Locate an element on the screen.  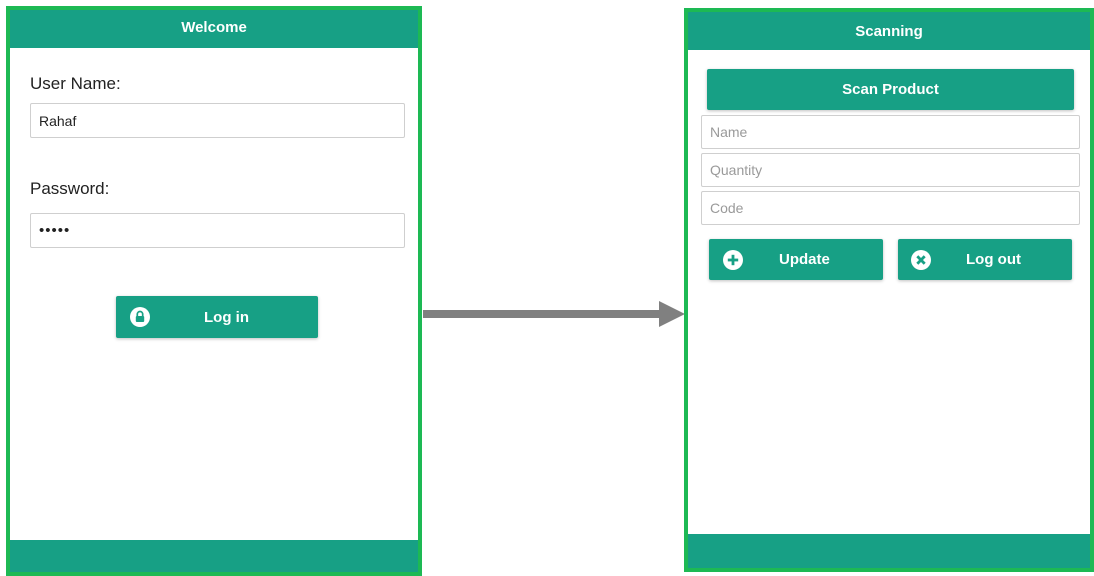
name-input is located at coordinates (890, 132).